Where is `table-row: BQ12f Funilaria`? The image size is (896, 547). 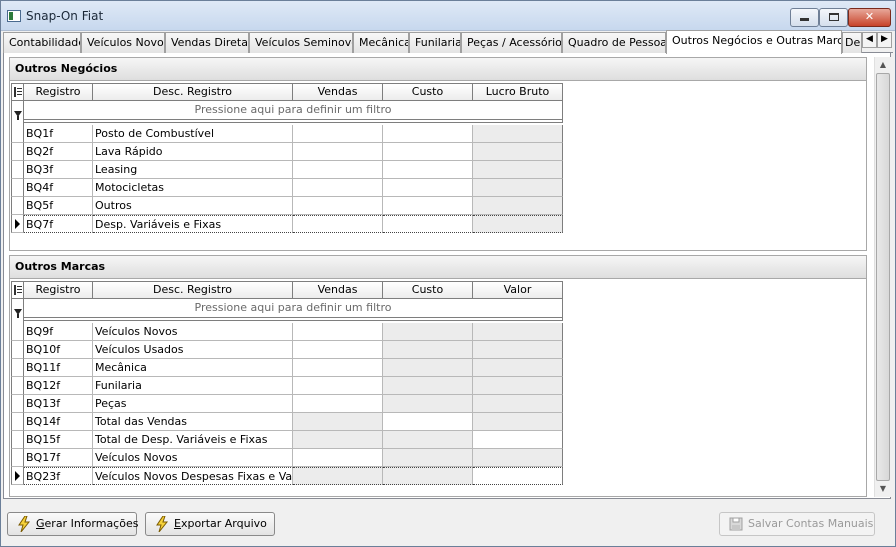
table-row: BQ12f Funilaria is located at coordinates (287, 386).